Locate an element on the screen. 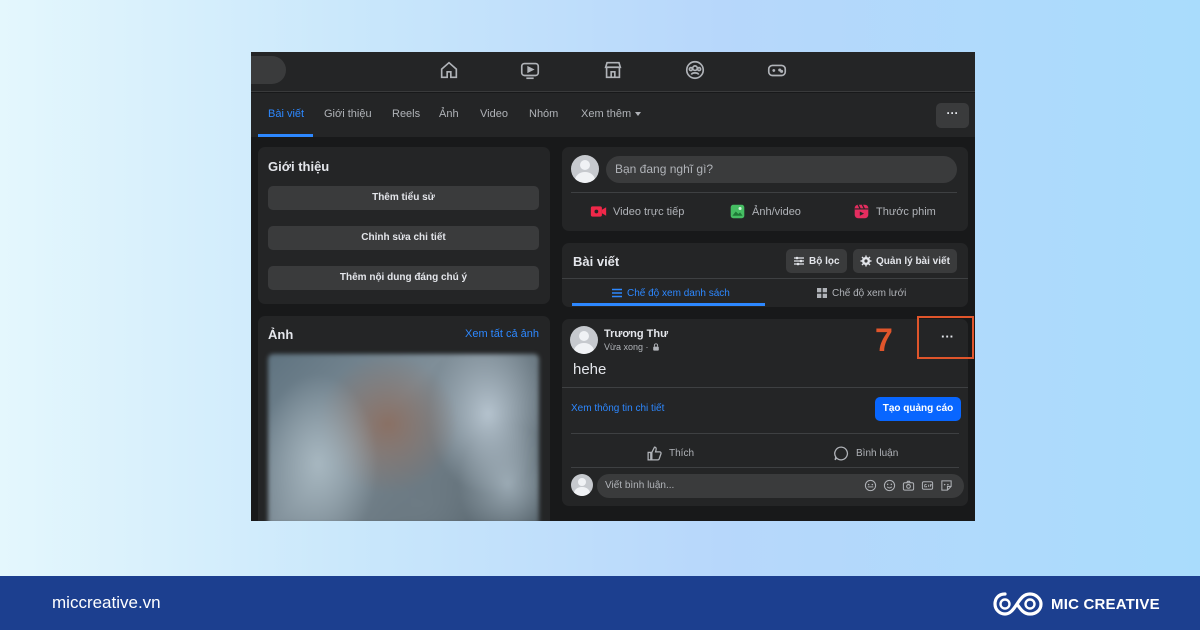 The height and width of the screenshot is (630, 1200). grid-view-label: Chế độ xem lưới is located at coordinates (869, 293).